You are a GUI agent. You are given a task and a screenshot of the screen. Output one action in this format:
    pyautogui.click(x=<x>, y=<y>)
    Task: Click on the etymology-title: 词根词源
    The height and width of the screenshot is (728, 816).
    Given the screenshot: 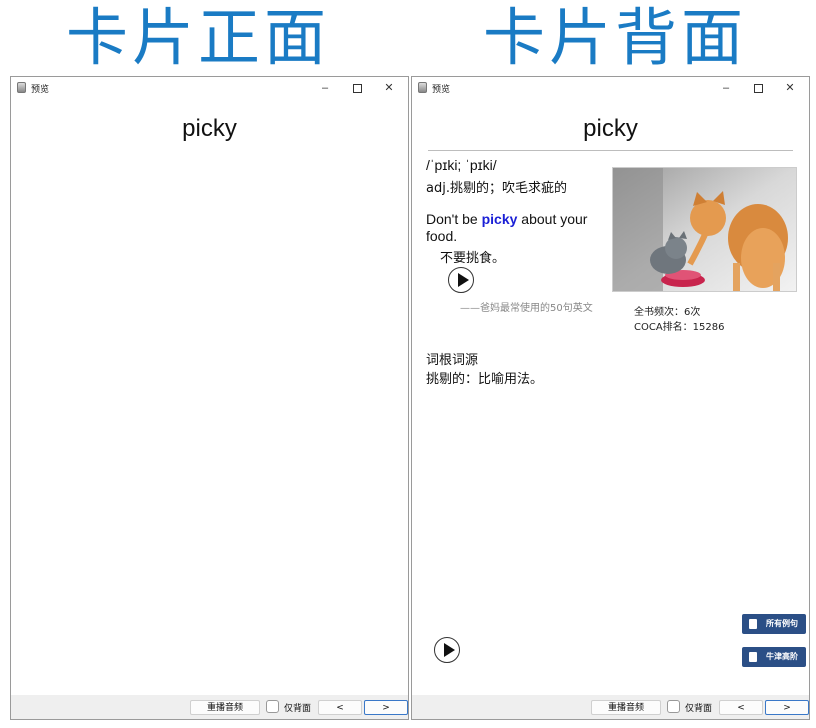 What is the action you would take?
    pyautogui.click(x=452, y=360)
    